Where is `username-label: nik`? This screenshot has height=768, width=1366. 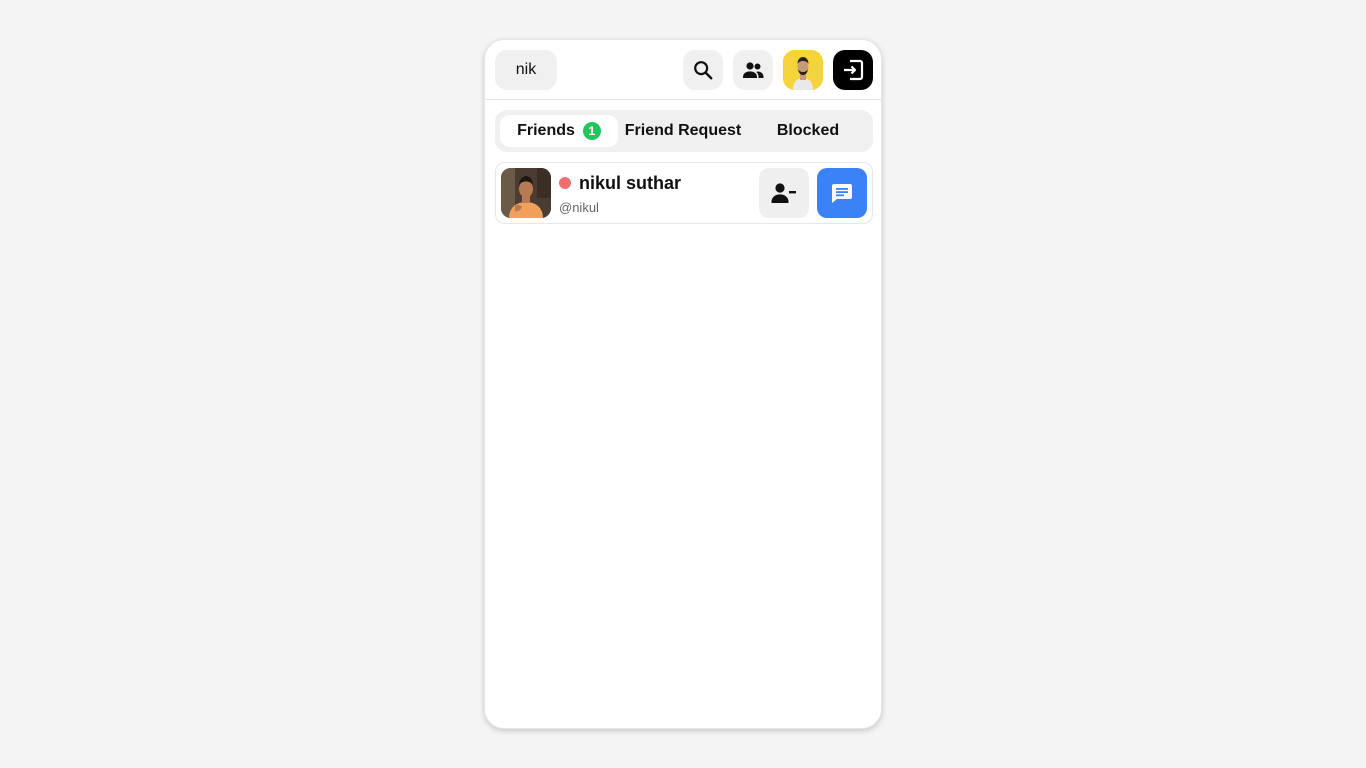 username-label: nik is located at coordinates (526, 69).